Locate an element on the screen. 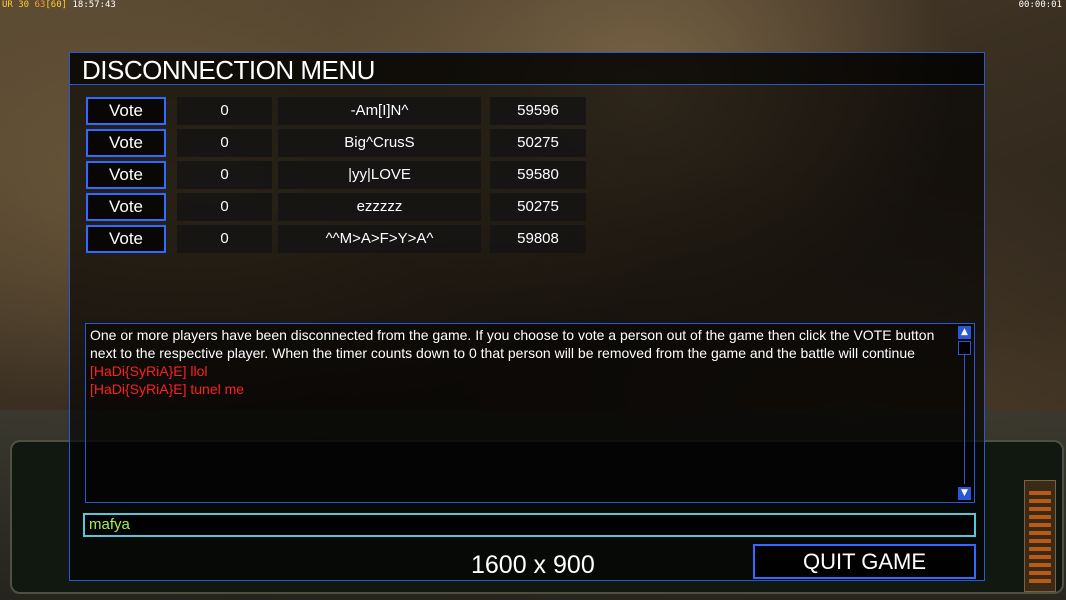 Image resolution: width=1066 pixels, height=600 pixels. fps-value-c: [60] is located at coordinates (56, 5).